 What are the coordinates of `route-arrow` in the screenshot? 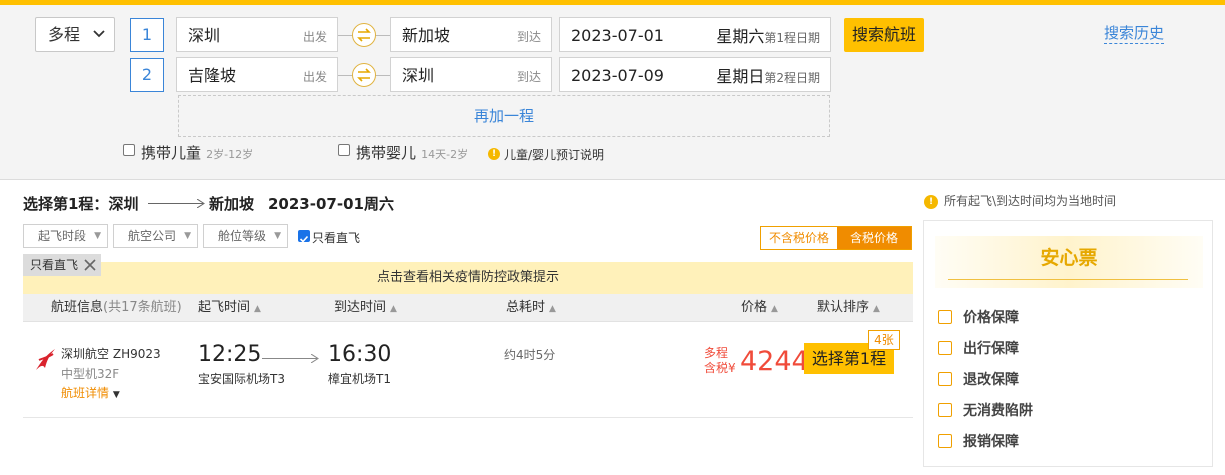 It's located at (175, 203).